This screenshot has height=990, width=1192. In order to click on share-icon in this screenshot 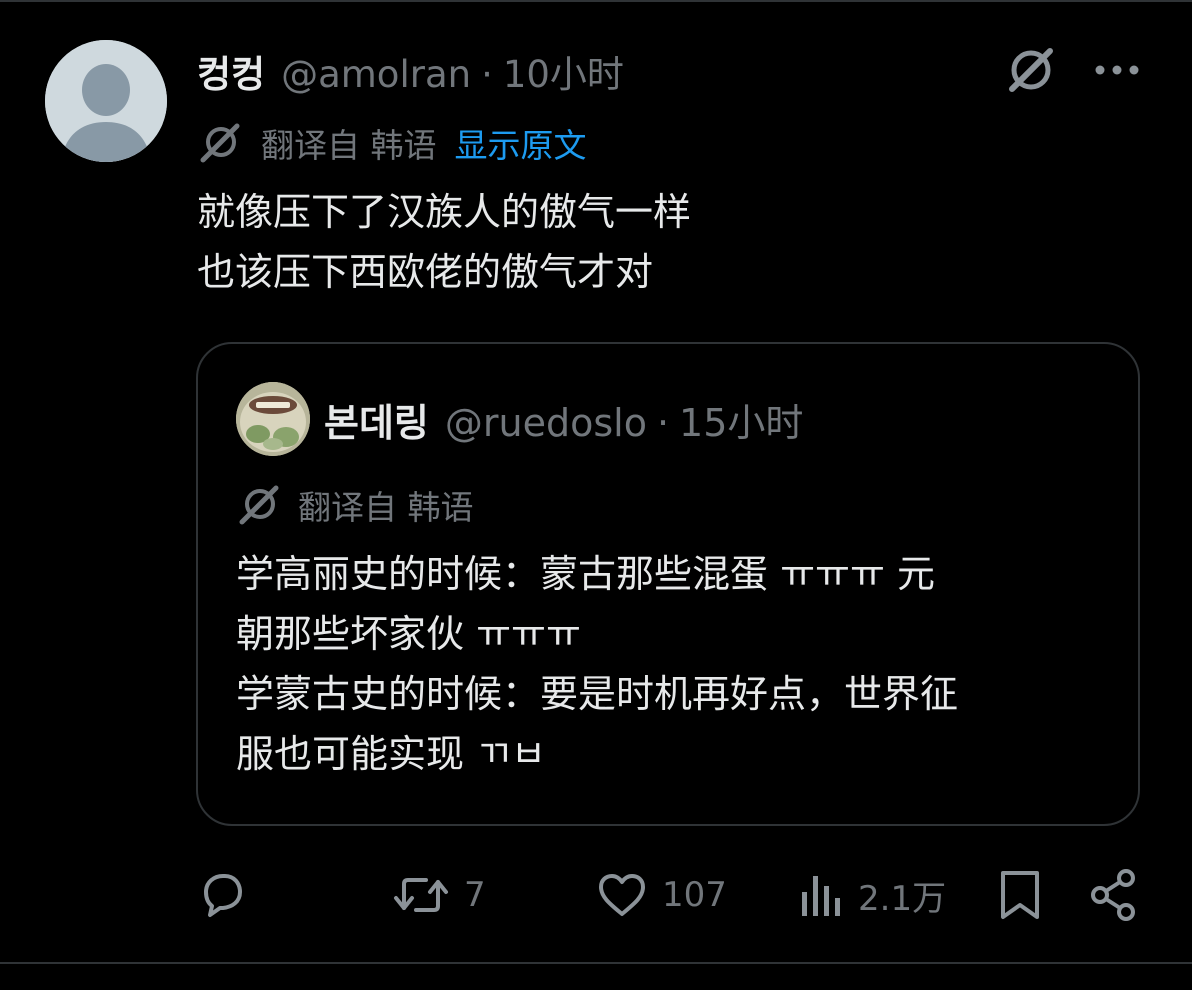, I will do `click(1113, 895)`.